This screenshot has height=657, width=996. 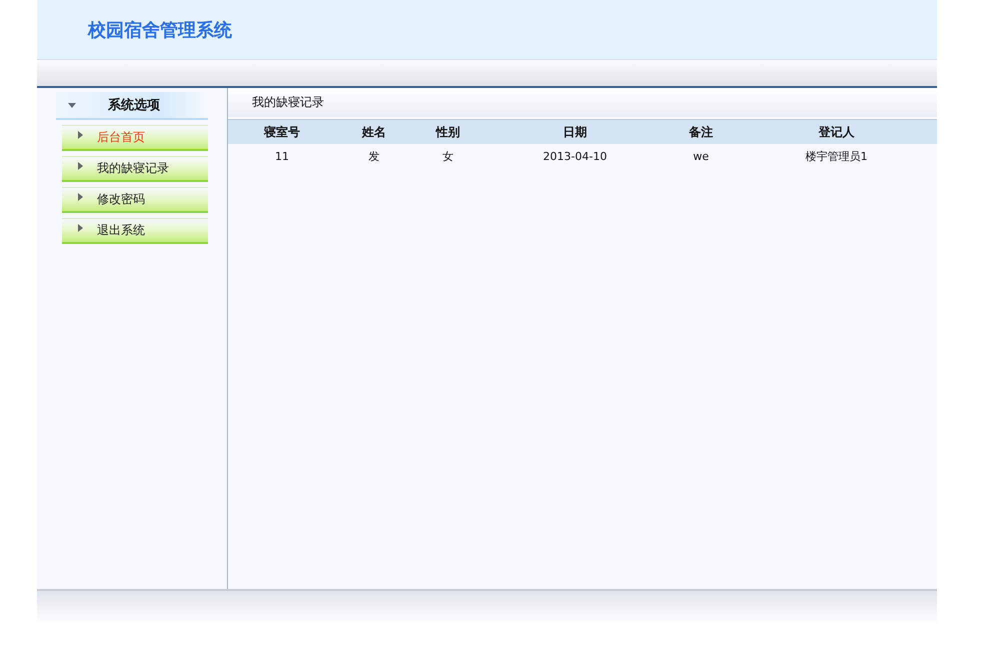 What do you see at coordinates (135, 231) in the screenshot?
I see `menu-item: 退出系统` at bounding box center [135, 231].